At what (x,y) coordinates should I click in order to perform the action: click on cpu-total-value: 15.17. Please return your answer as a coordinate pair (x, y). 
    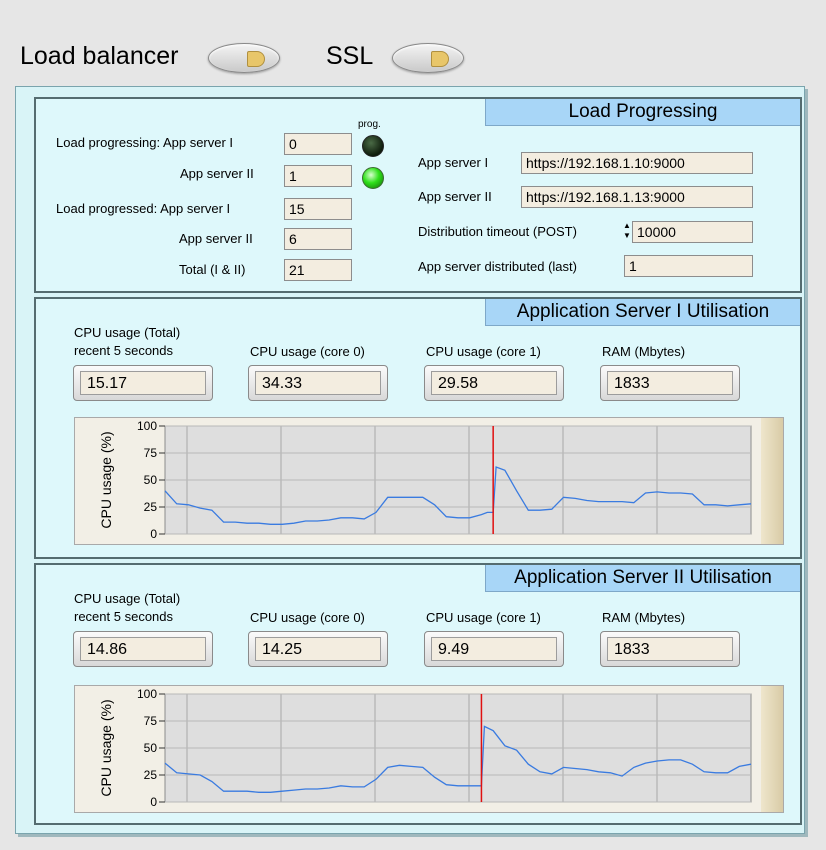
    Looking at the image, I should click on (143, 383).